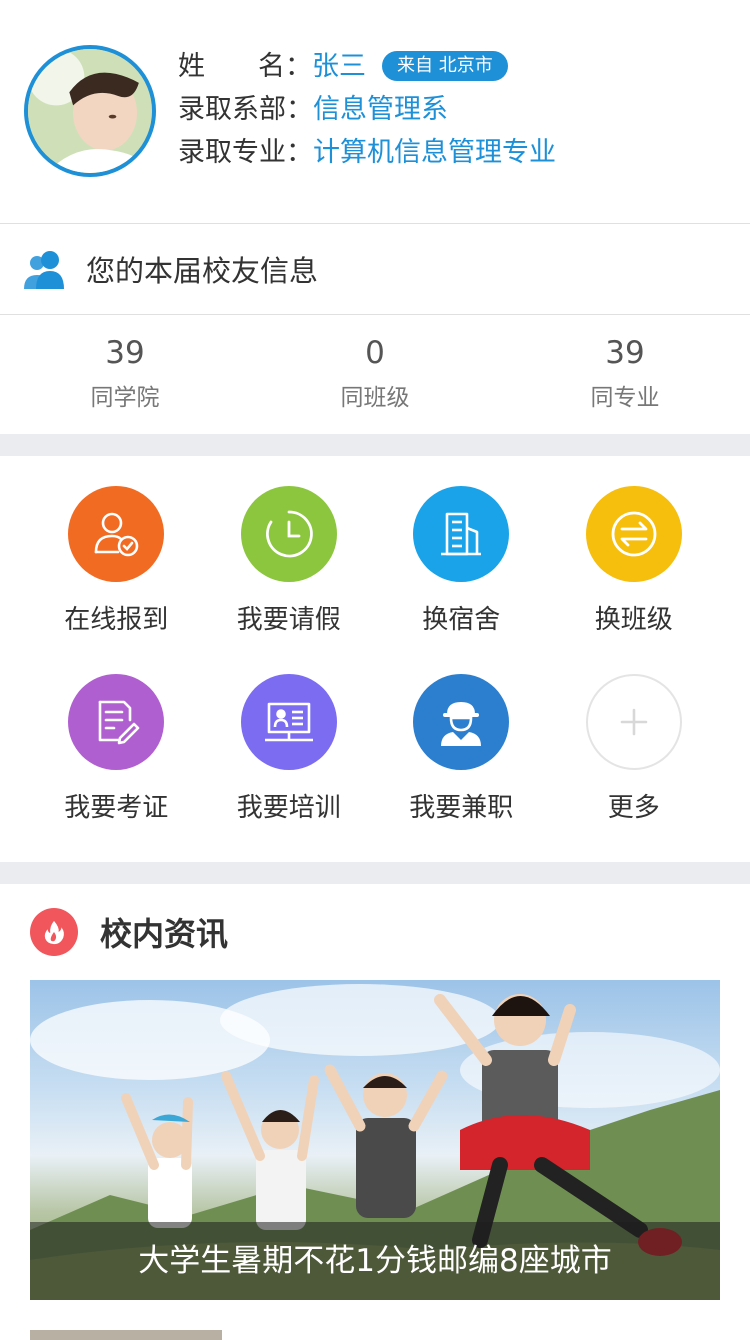 This screenshot has width=750, height=1340. What do you see at coordinates (375, 269) in the screenshot?
I see `alumni-header: 您的本届校友信息` at bounding box center [375, 269].